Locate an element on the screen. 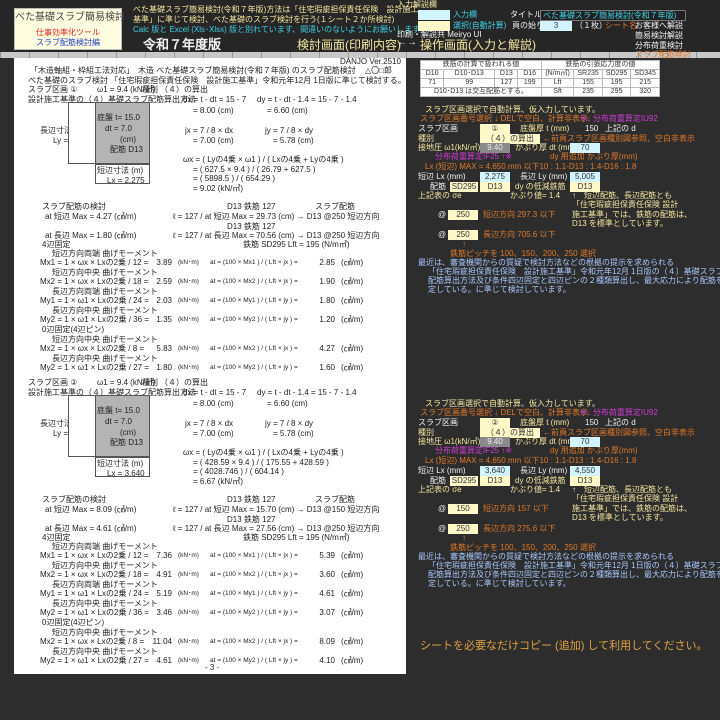 The height and width of the screenshot is (720, 720). pitch-short-select: 250 is located at coordinates (463, 215).